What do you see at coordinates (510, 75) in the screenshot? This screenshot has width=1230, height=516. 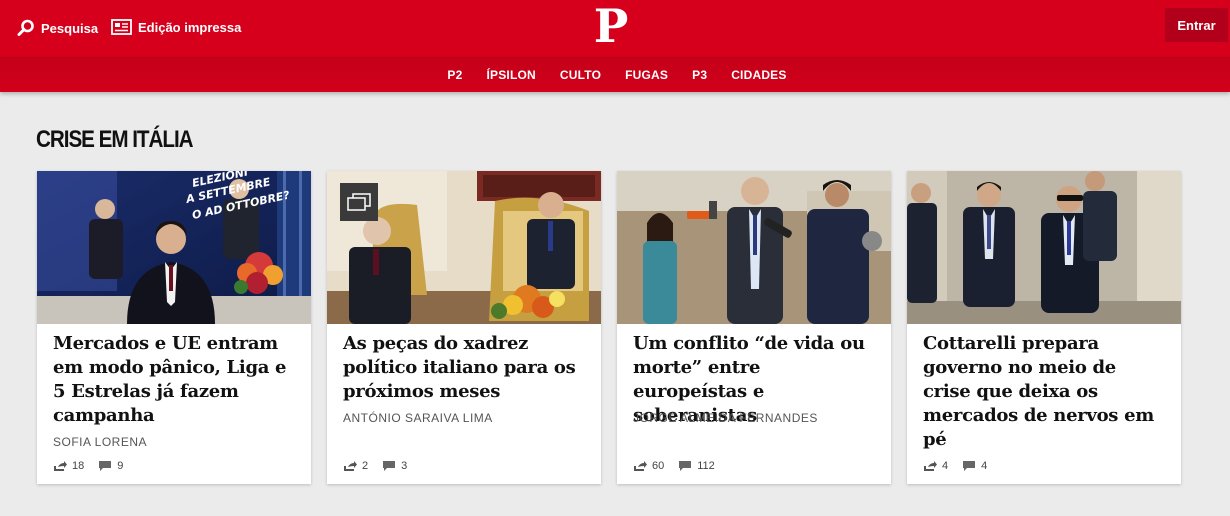 I see `nav-ipsilon: ÍPSILON` at bounding box center [510, 75].